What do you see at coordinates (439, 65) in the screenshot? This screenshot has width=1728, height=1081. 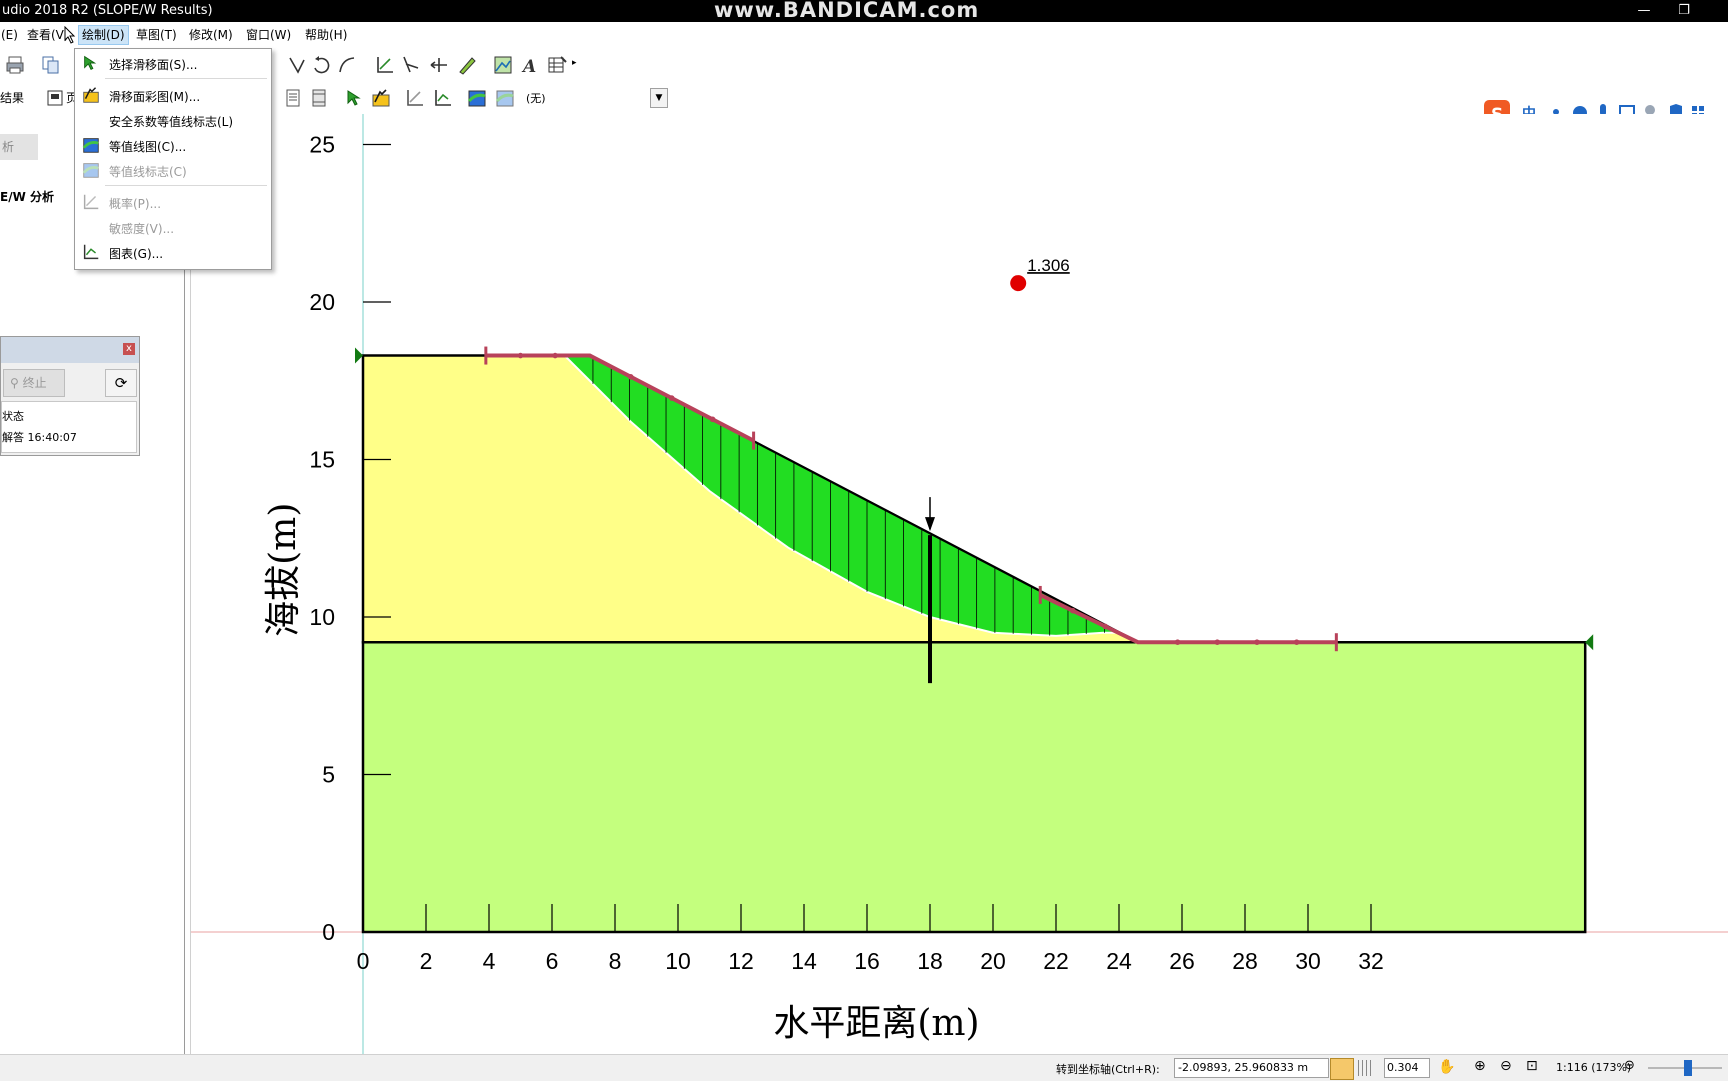 I see `move-icon` at bounding box center [439, 65].